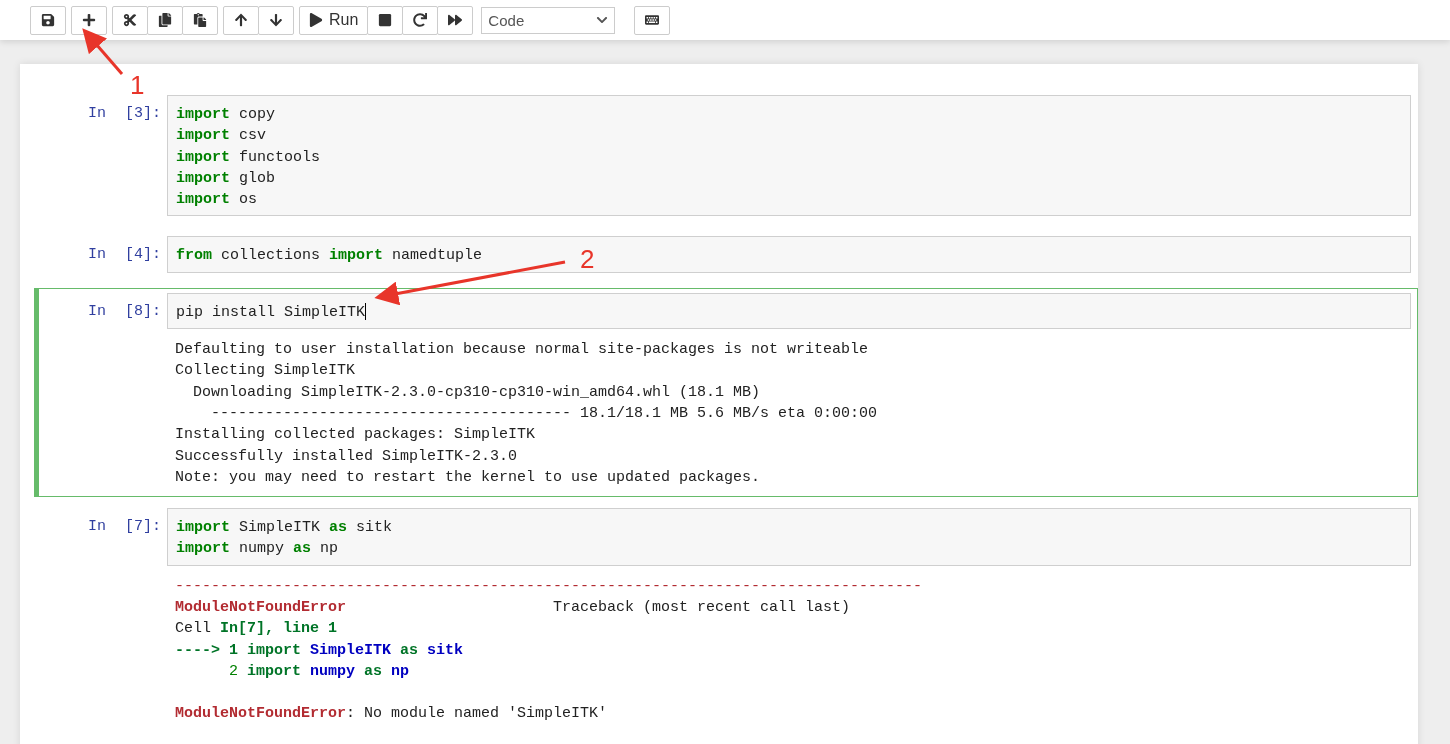 Image resolution: width=1450 pixels, height=744 pixels. What do you see at coordinates (513, 608) in the screenshot?
I see `code-line: ModuleNotFoundError Traceback (most recent call last)` at bounding box center [513, 608].